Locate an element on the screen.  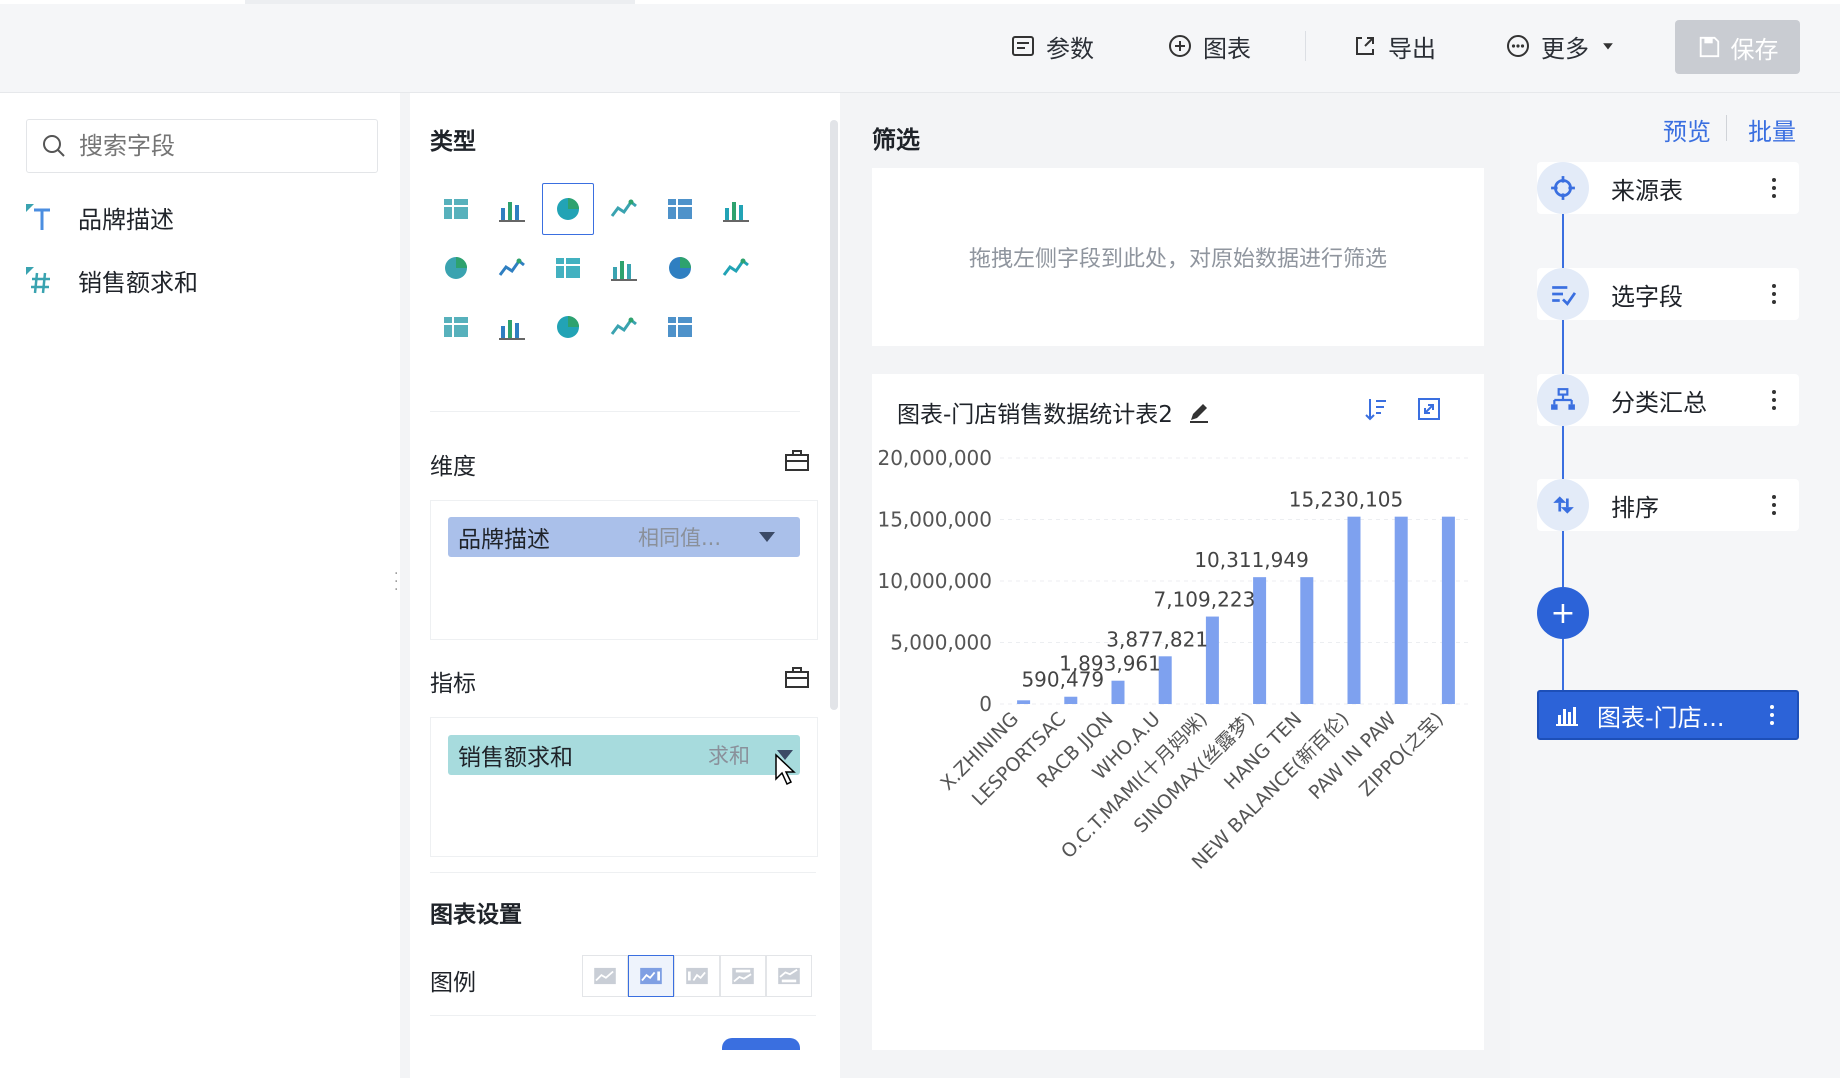
heatmap-icon is located at coordinates (680, 327).